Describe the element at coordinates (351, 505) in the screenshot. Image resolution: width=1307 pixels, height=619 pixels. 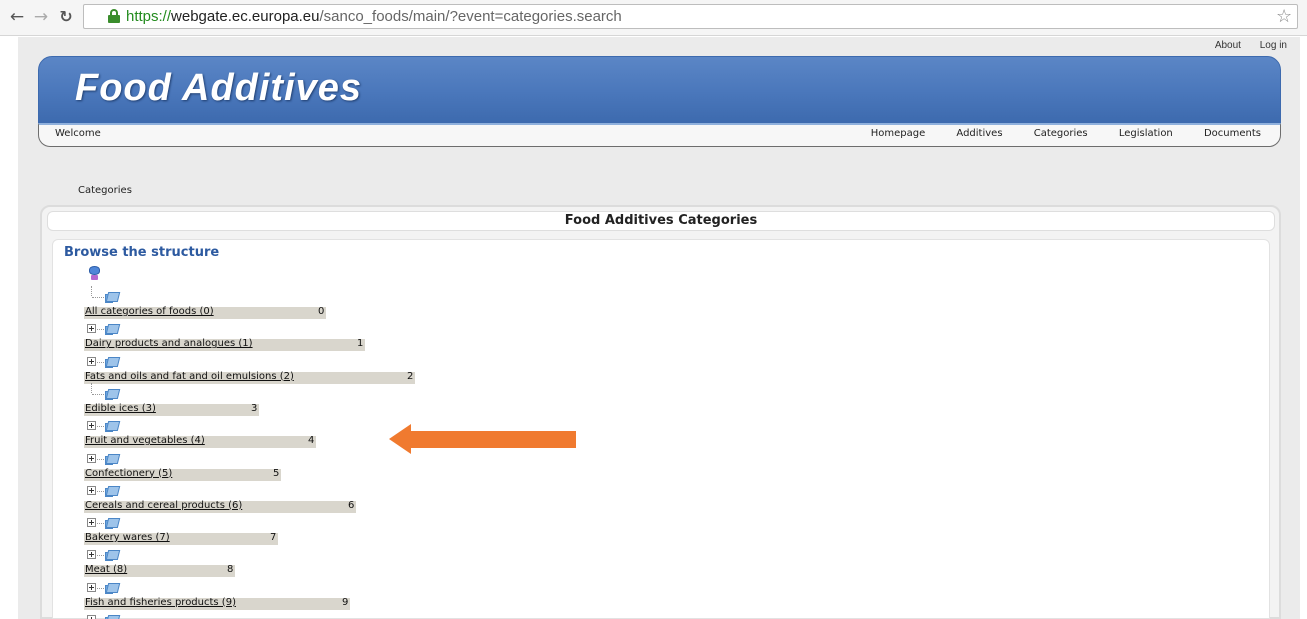
I see `category-count: 6` at that location.